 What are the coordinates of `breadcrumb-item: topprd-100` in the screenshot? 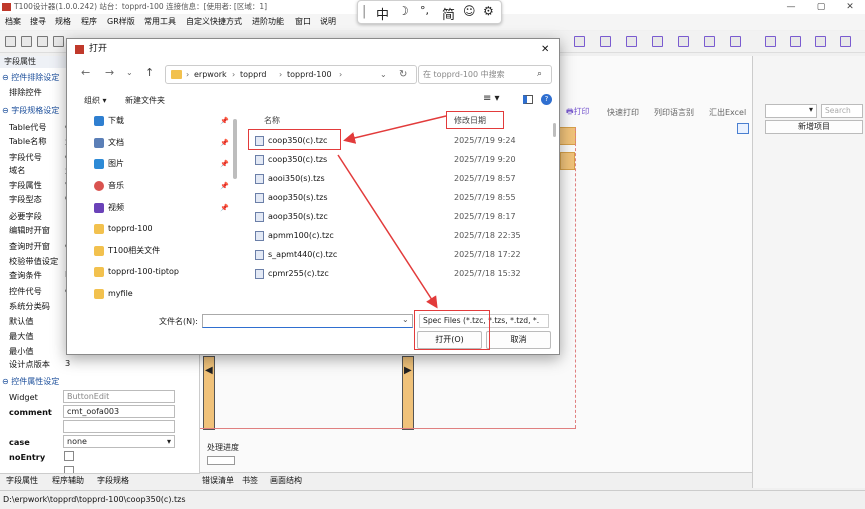 It's located at (309, 74).